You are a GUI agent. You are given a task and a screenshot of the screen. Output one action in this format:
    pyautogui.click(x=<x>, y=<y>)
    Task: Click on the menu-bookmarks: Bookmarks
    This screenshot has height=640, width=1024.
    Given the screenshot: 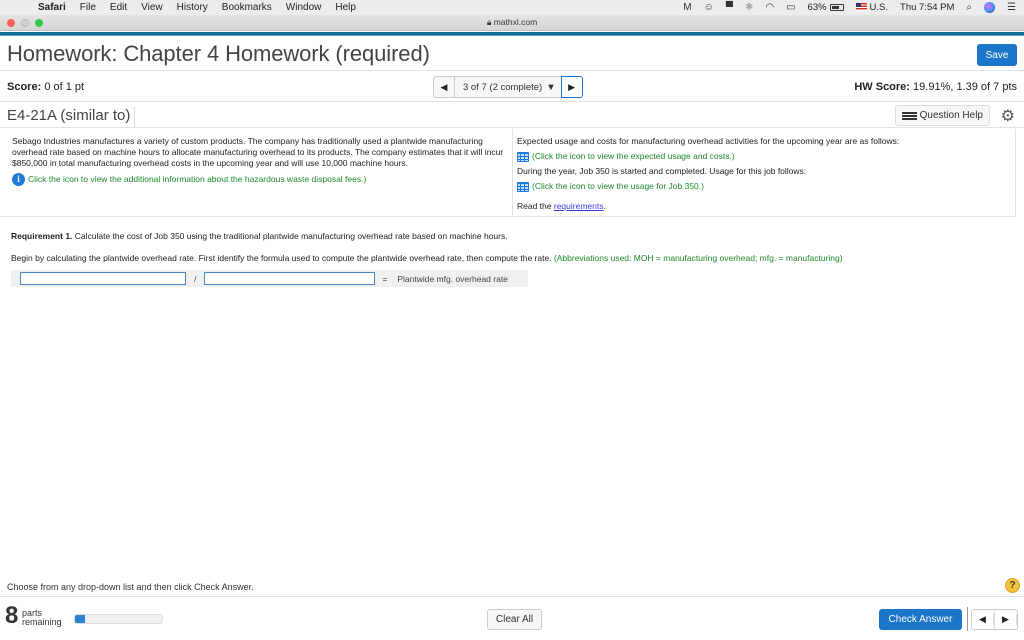 What is the action you would take?
    pyautogui.click(x=247, y=7)
    